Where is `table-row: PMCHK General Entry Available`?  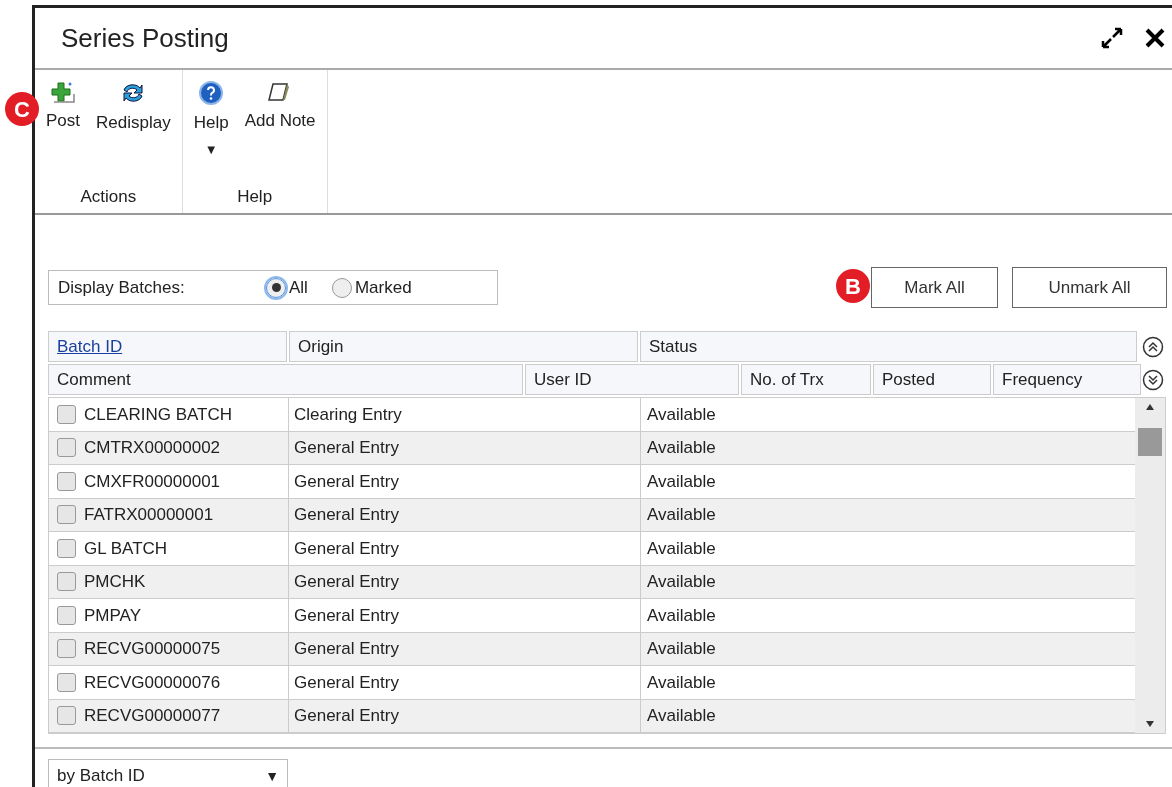
table-row: PMCHK General Entry Available is located at coordinates (592, 582).